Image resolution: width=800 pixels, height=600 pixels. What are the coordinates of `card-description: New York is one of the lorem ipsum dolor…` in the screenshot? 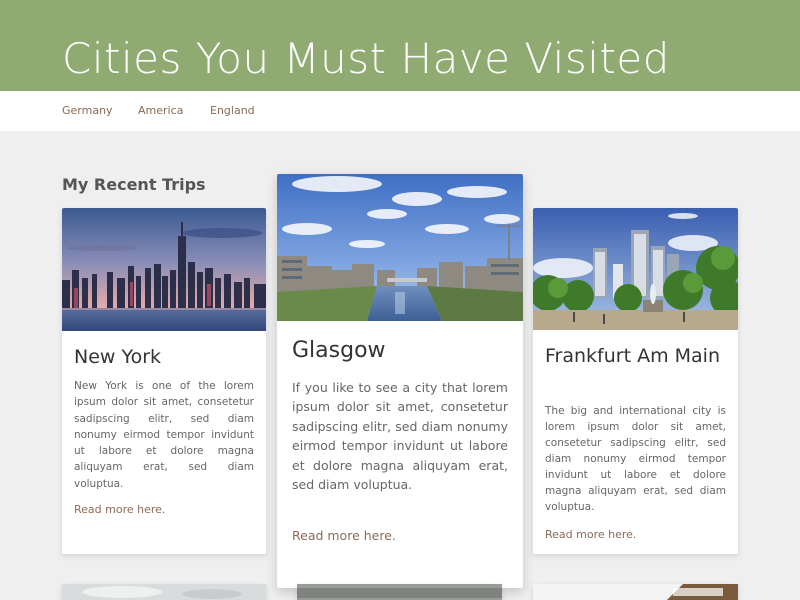 It's located at (164, 435).